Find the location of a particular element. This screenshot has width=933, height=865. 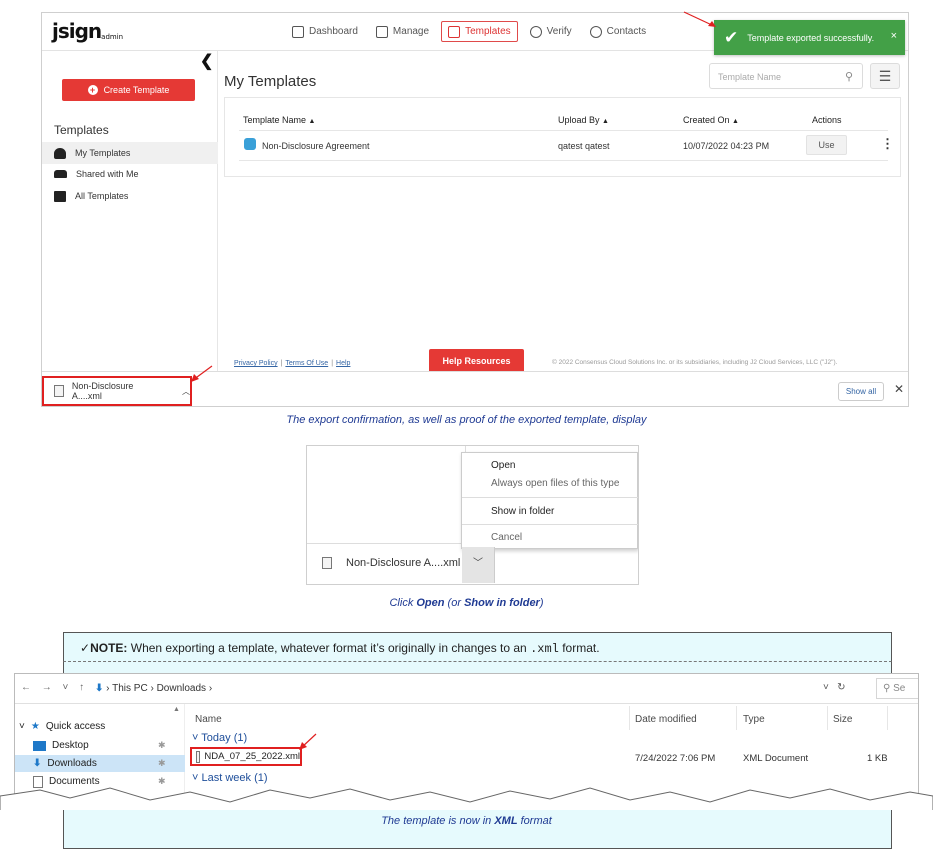

nav-manage: Manage is located at coordinates (402, 31).